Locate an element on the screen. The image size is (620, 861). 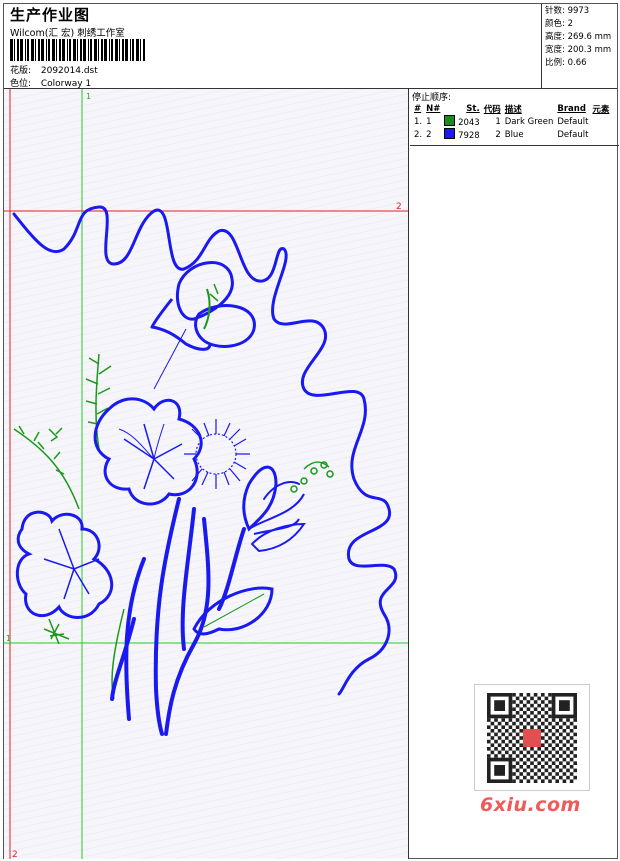
col-header-st: St. is located at coordinates (473, 108).